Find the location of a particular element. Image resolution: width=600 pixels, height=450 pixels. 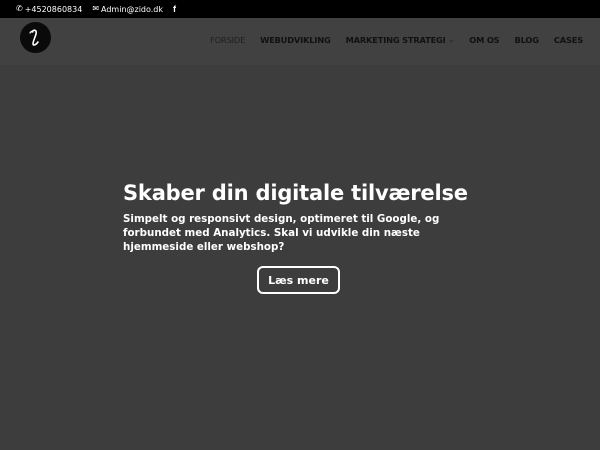

nav-item-label: MARKETING STRATEGI is located at coordinates (395, 40).